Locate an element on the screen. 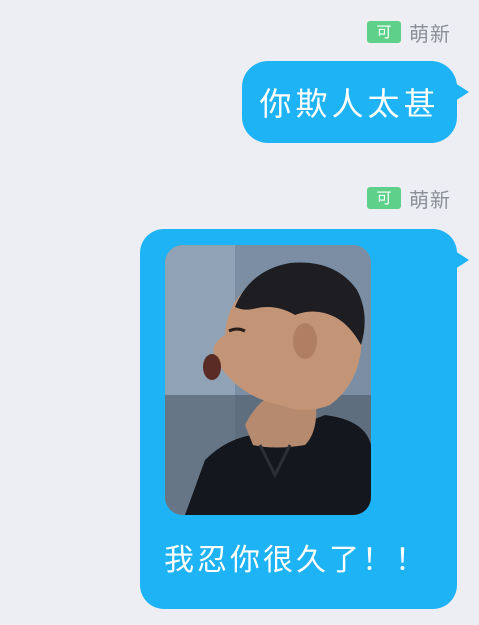  message-bubble: 你欺人太甚 is located at coordinates (355, 102).